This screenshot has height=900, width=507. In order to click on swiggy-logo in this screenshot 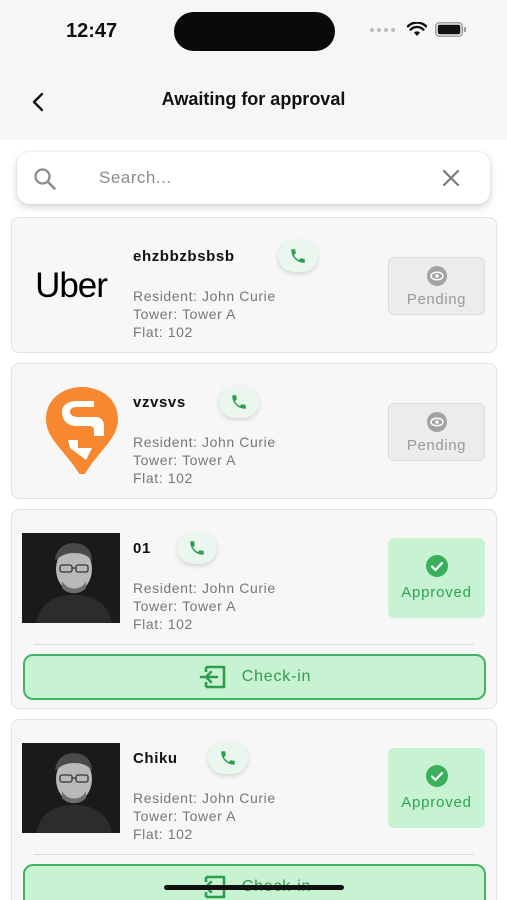, I will do `click(71, 429)`.